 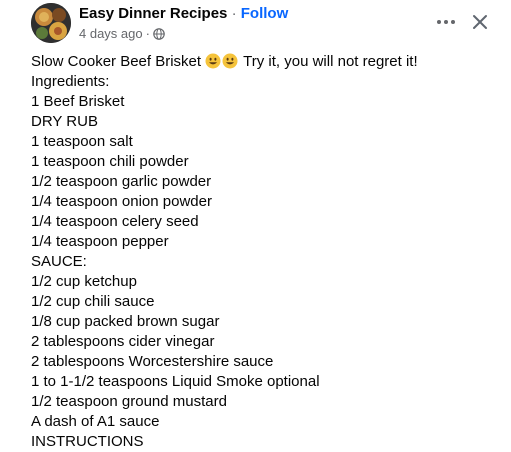 What do you see at coordinates (116, 61) in the screenshot?
I see `post-title: Slow Cooker Beef Brisket` at bounding box center [116, 61].